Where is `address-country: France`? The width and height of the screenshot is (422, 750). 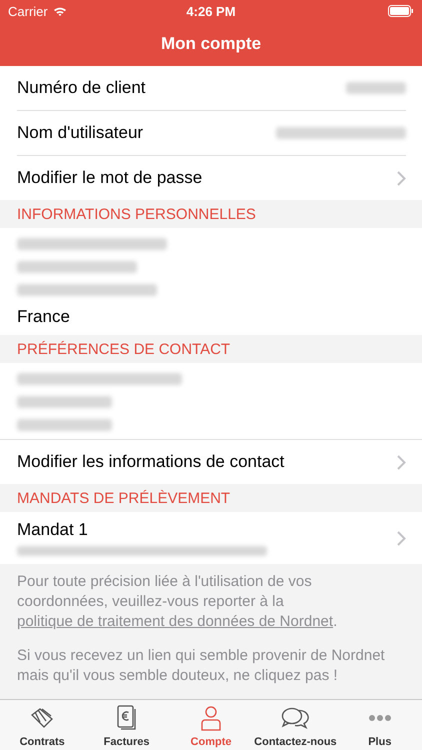
address-country: France is located at coordinates (44, 317).